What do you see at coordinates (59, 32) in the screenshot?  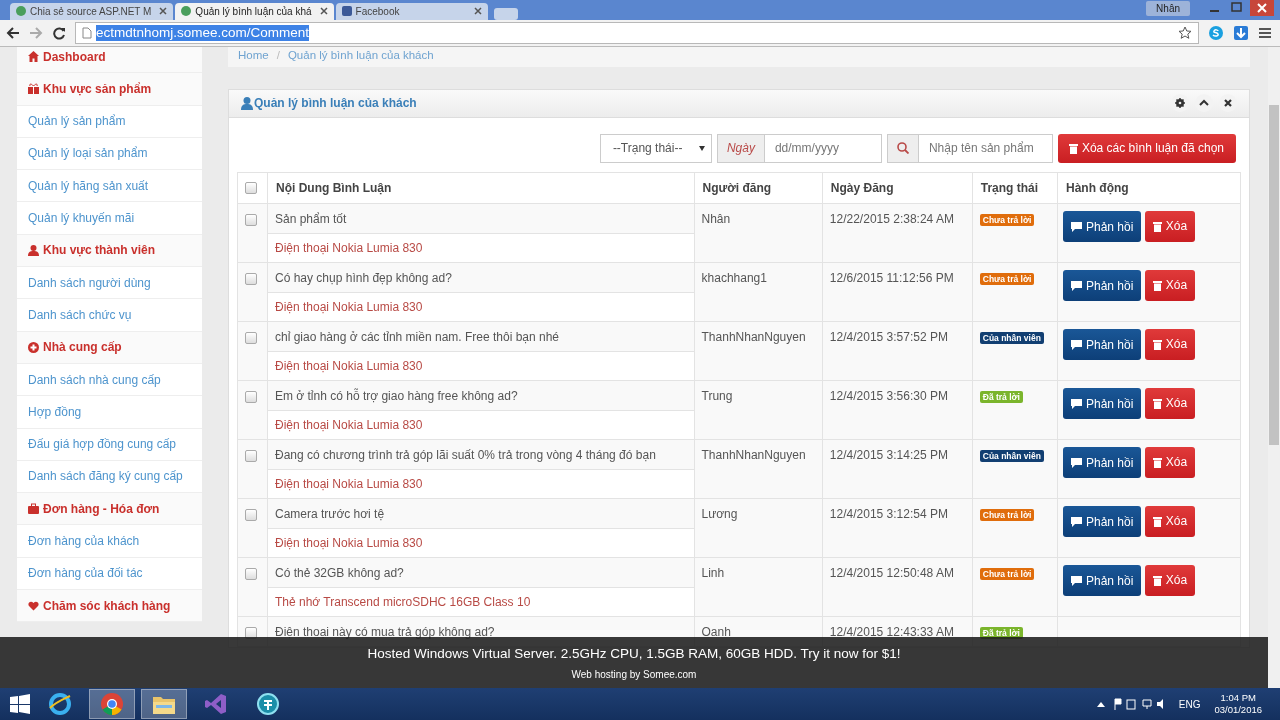 I see `reload-icon` at bounding box center [59, 32].